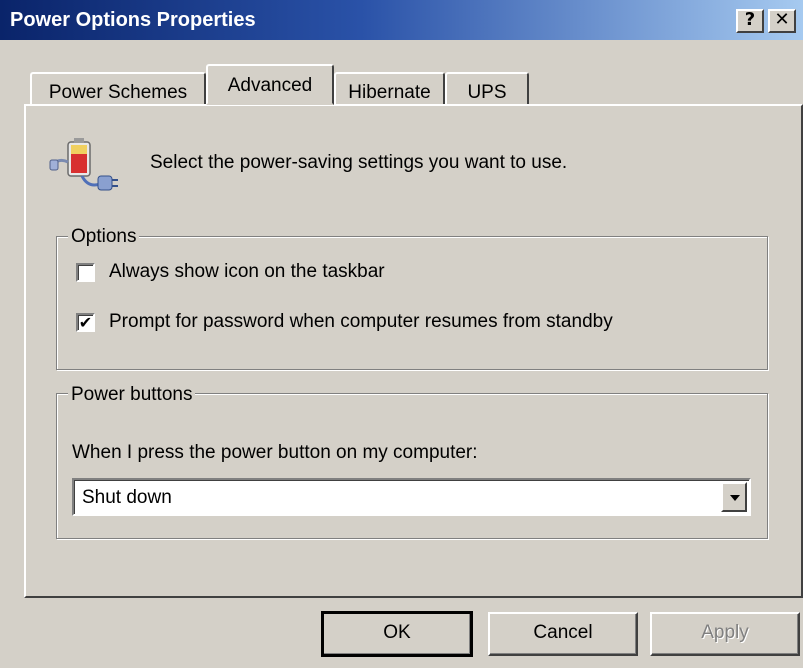 The image size is (803, 668). What do you see at coordinates (270, 84) in the screenshot?
I see `tab-advanced: Advanced` at bounding box center [270, 84].